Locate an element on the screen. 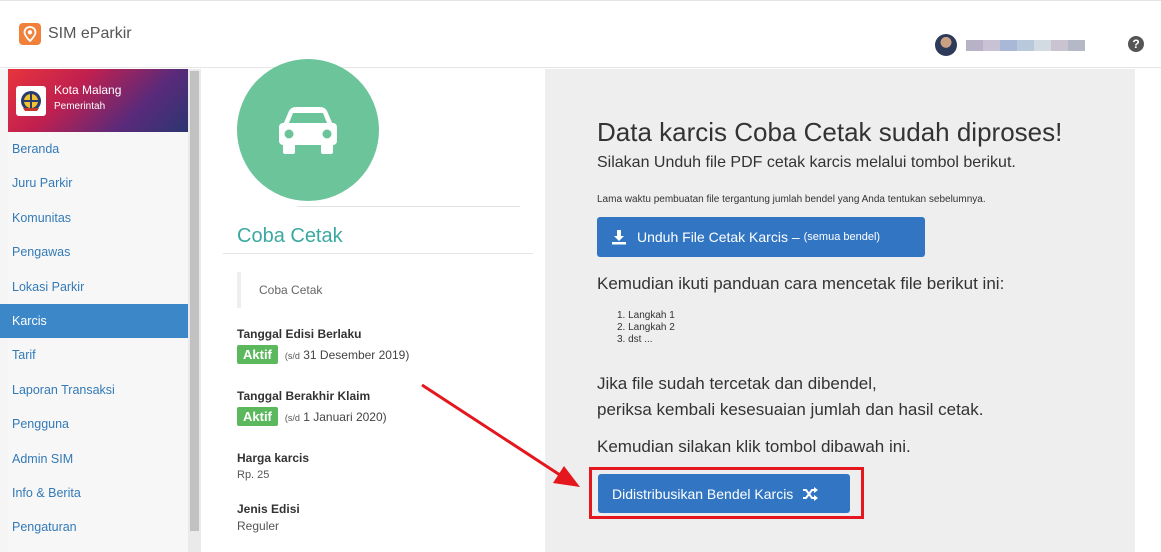 The height and width of the screenshot is (552, 1161). check-text-line1: Jika file sudah tercetak dan dibendel, is located at coordinates (737, 383).